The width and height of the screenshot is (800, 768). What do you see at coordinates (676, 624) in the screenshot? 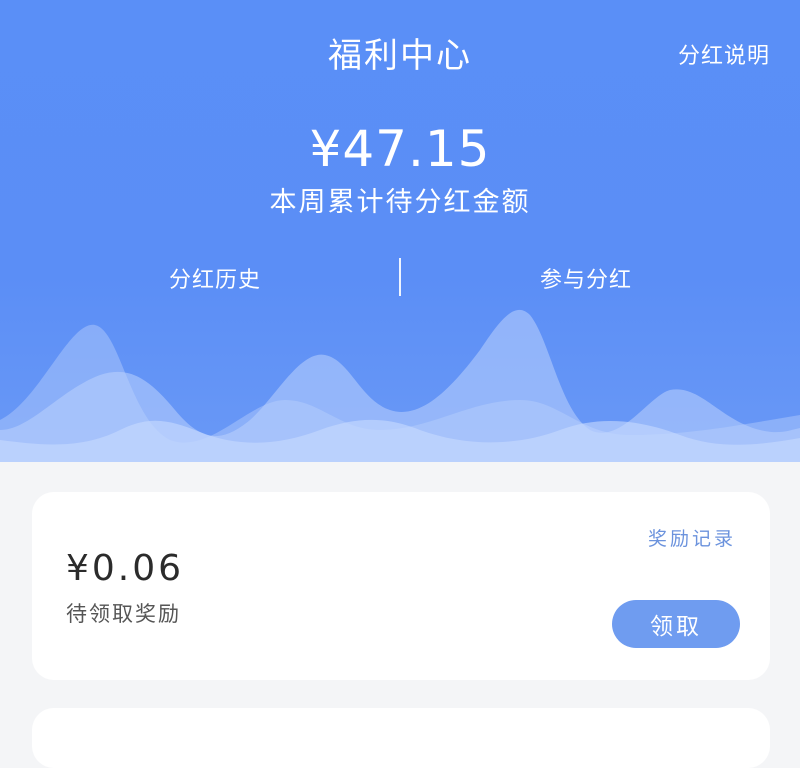
I see `claim-button: 领取` at bounding box center [676, 624].